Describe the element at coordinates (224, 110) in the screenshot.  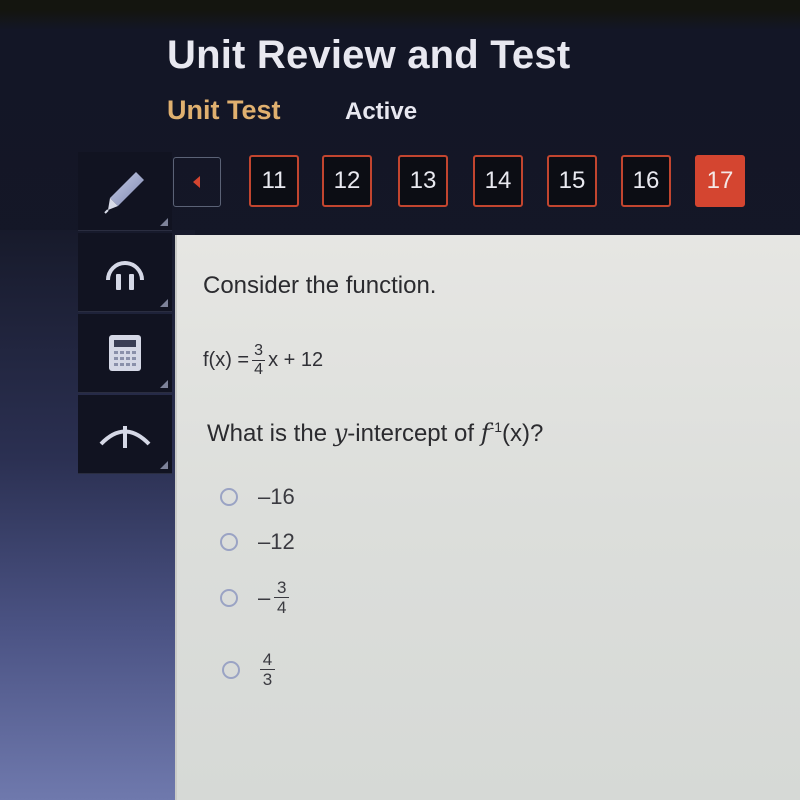
I see `section-title: Unit Test` at that location.